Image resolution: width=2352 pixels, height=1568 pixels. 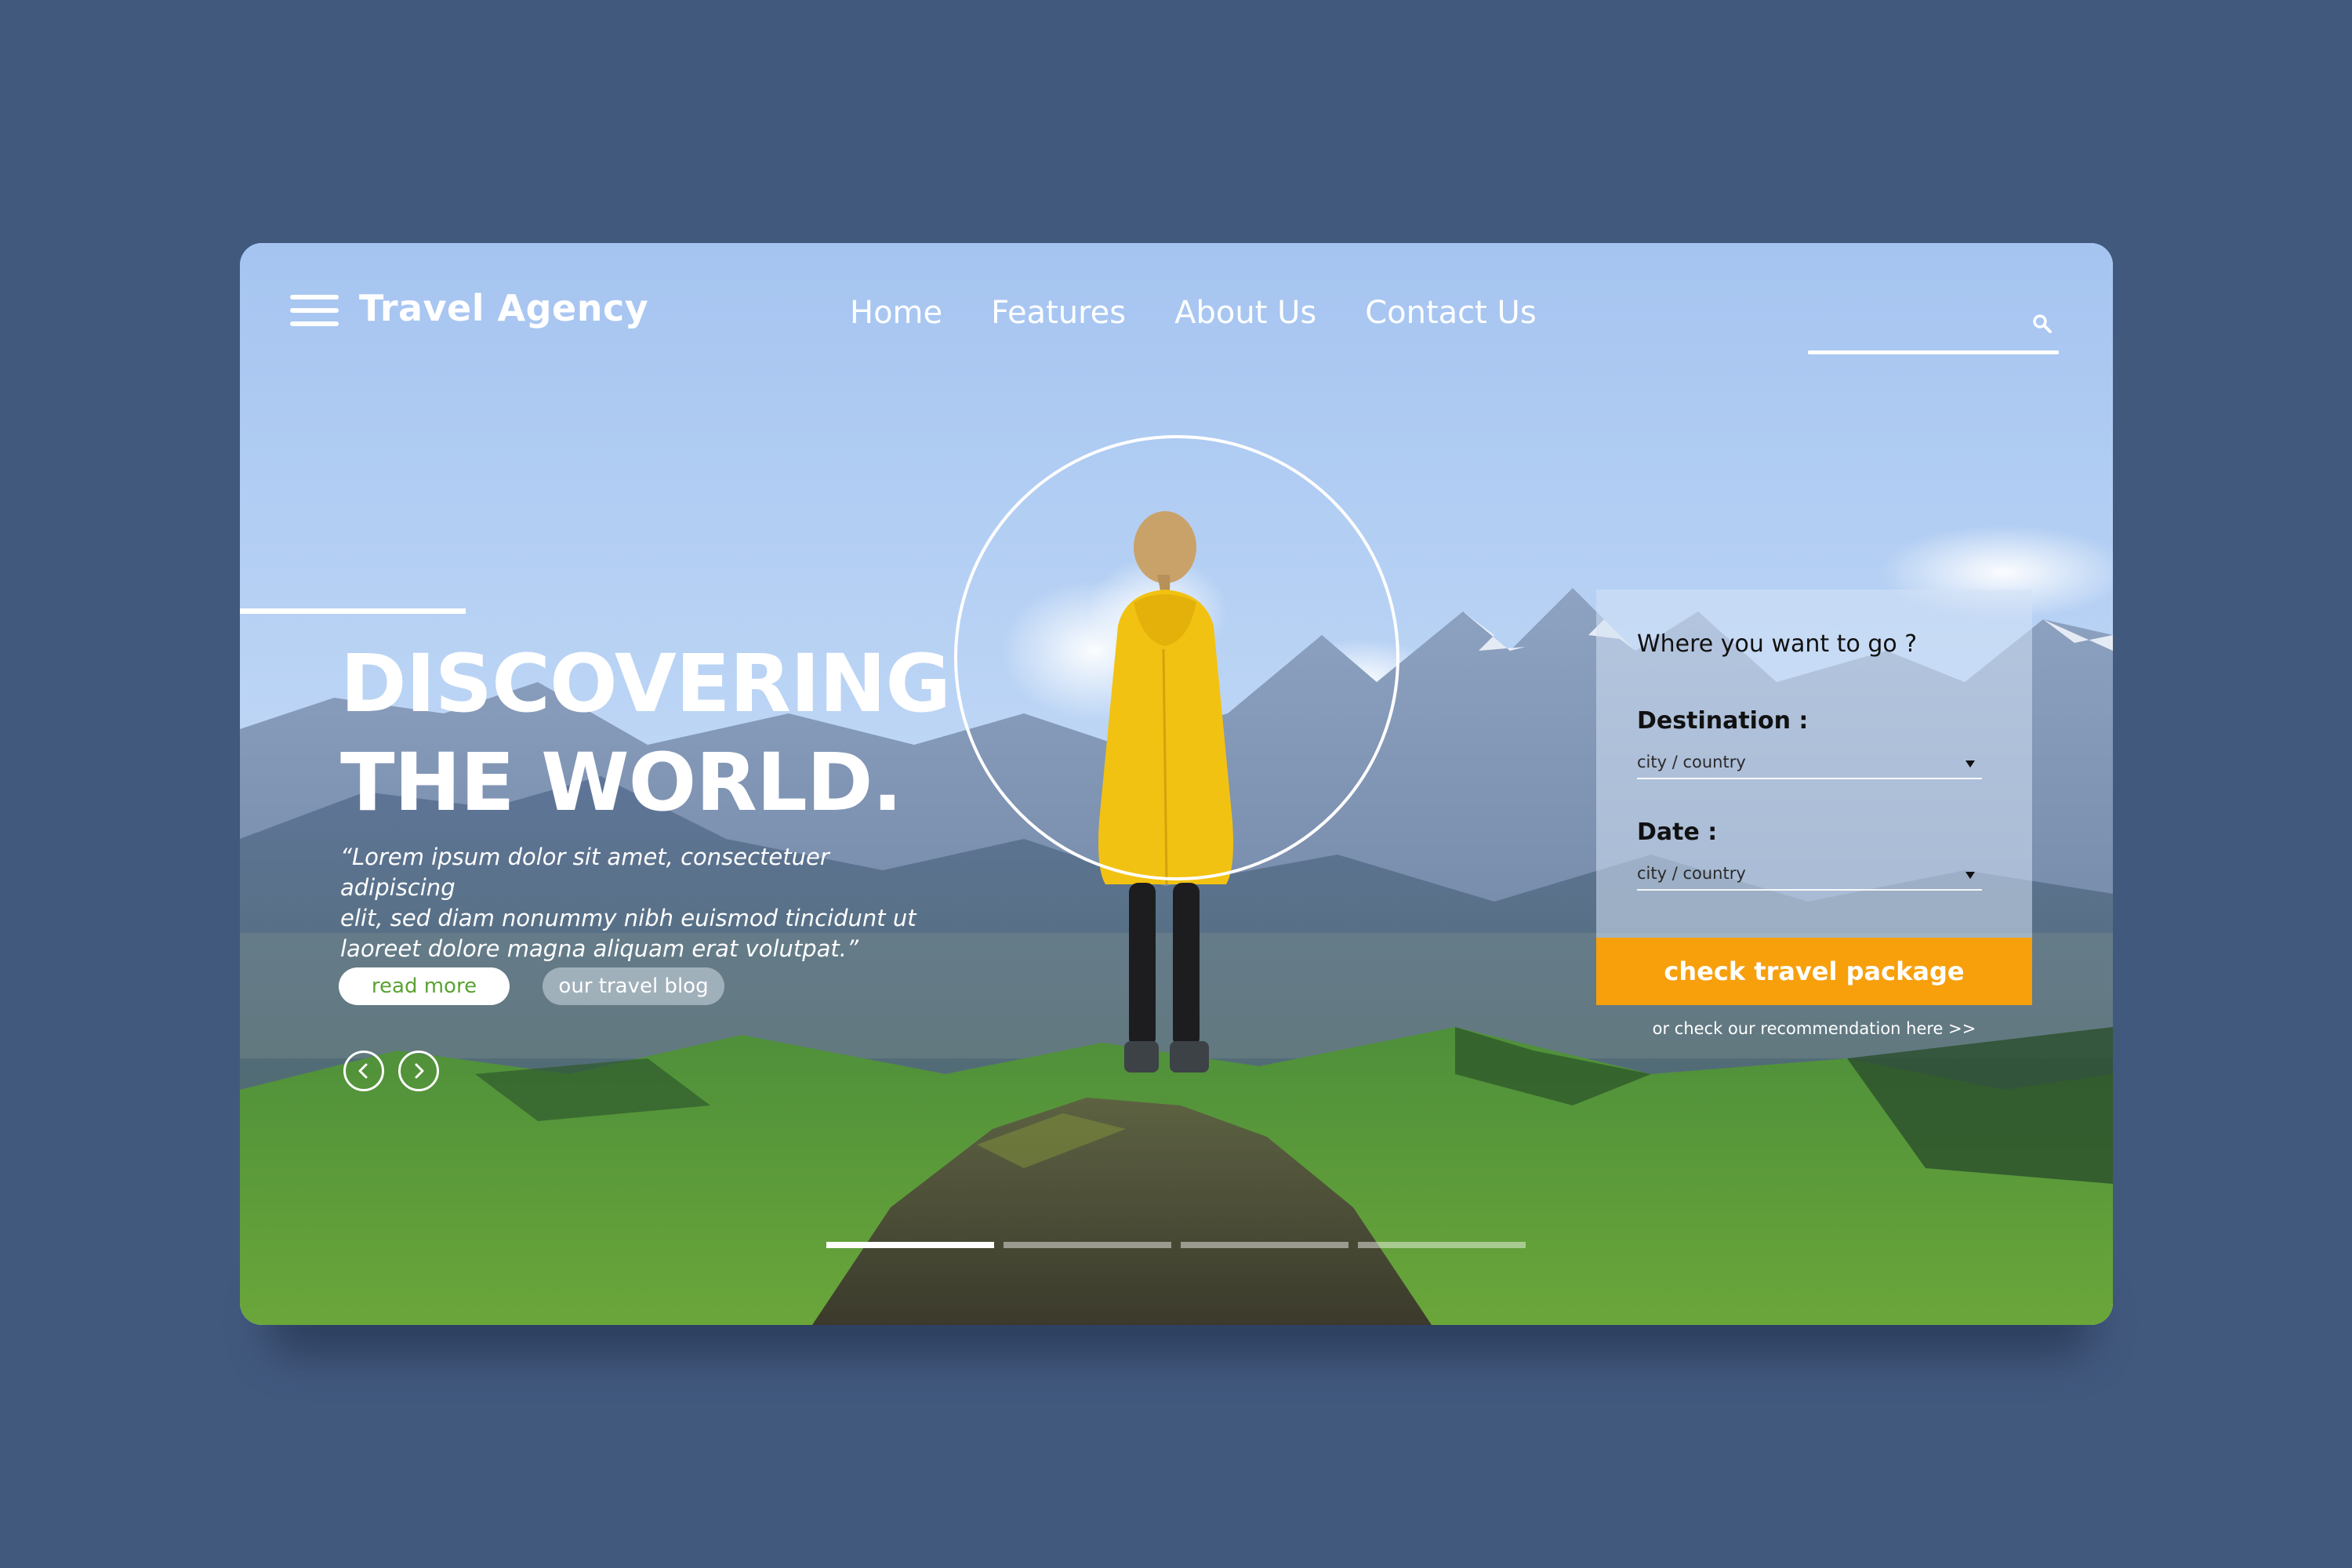 I want to click on main-nav: Home Features About Us Contact Us, so click(x=1193, y=313).